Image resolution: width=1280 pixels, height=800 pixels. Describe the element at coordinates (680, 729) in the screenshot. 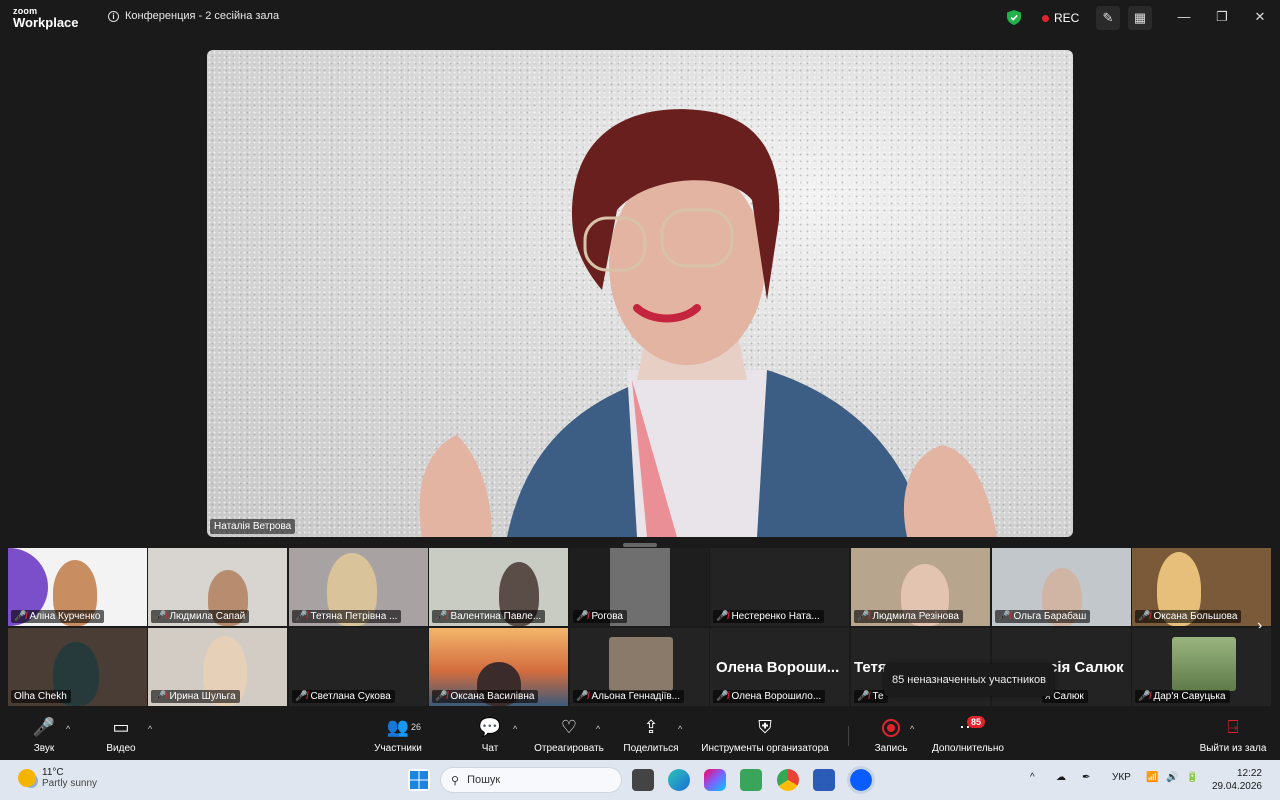

I see `share-options-chevron-icon: ^` at that location.